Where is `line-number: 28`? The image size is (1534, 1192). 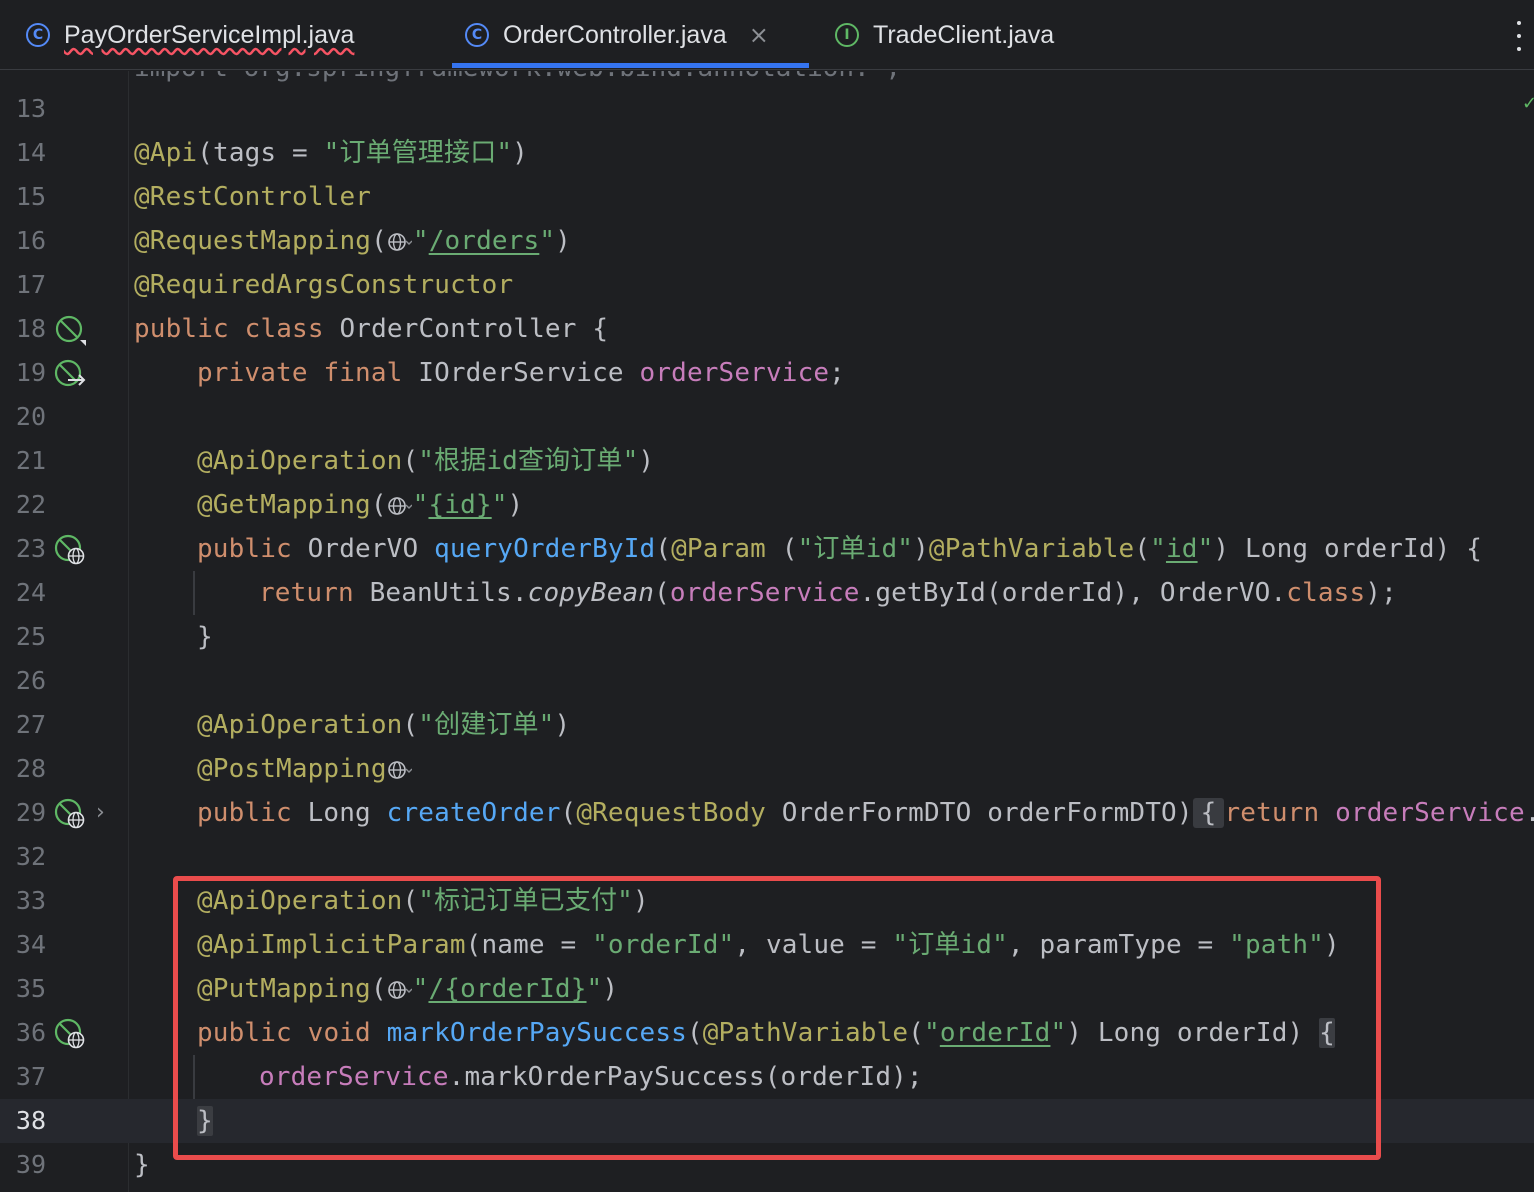 line-number: 28 is located at coordinates (30, 768).